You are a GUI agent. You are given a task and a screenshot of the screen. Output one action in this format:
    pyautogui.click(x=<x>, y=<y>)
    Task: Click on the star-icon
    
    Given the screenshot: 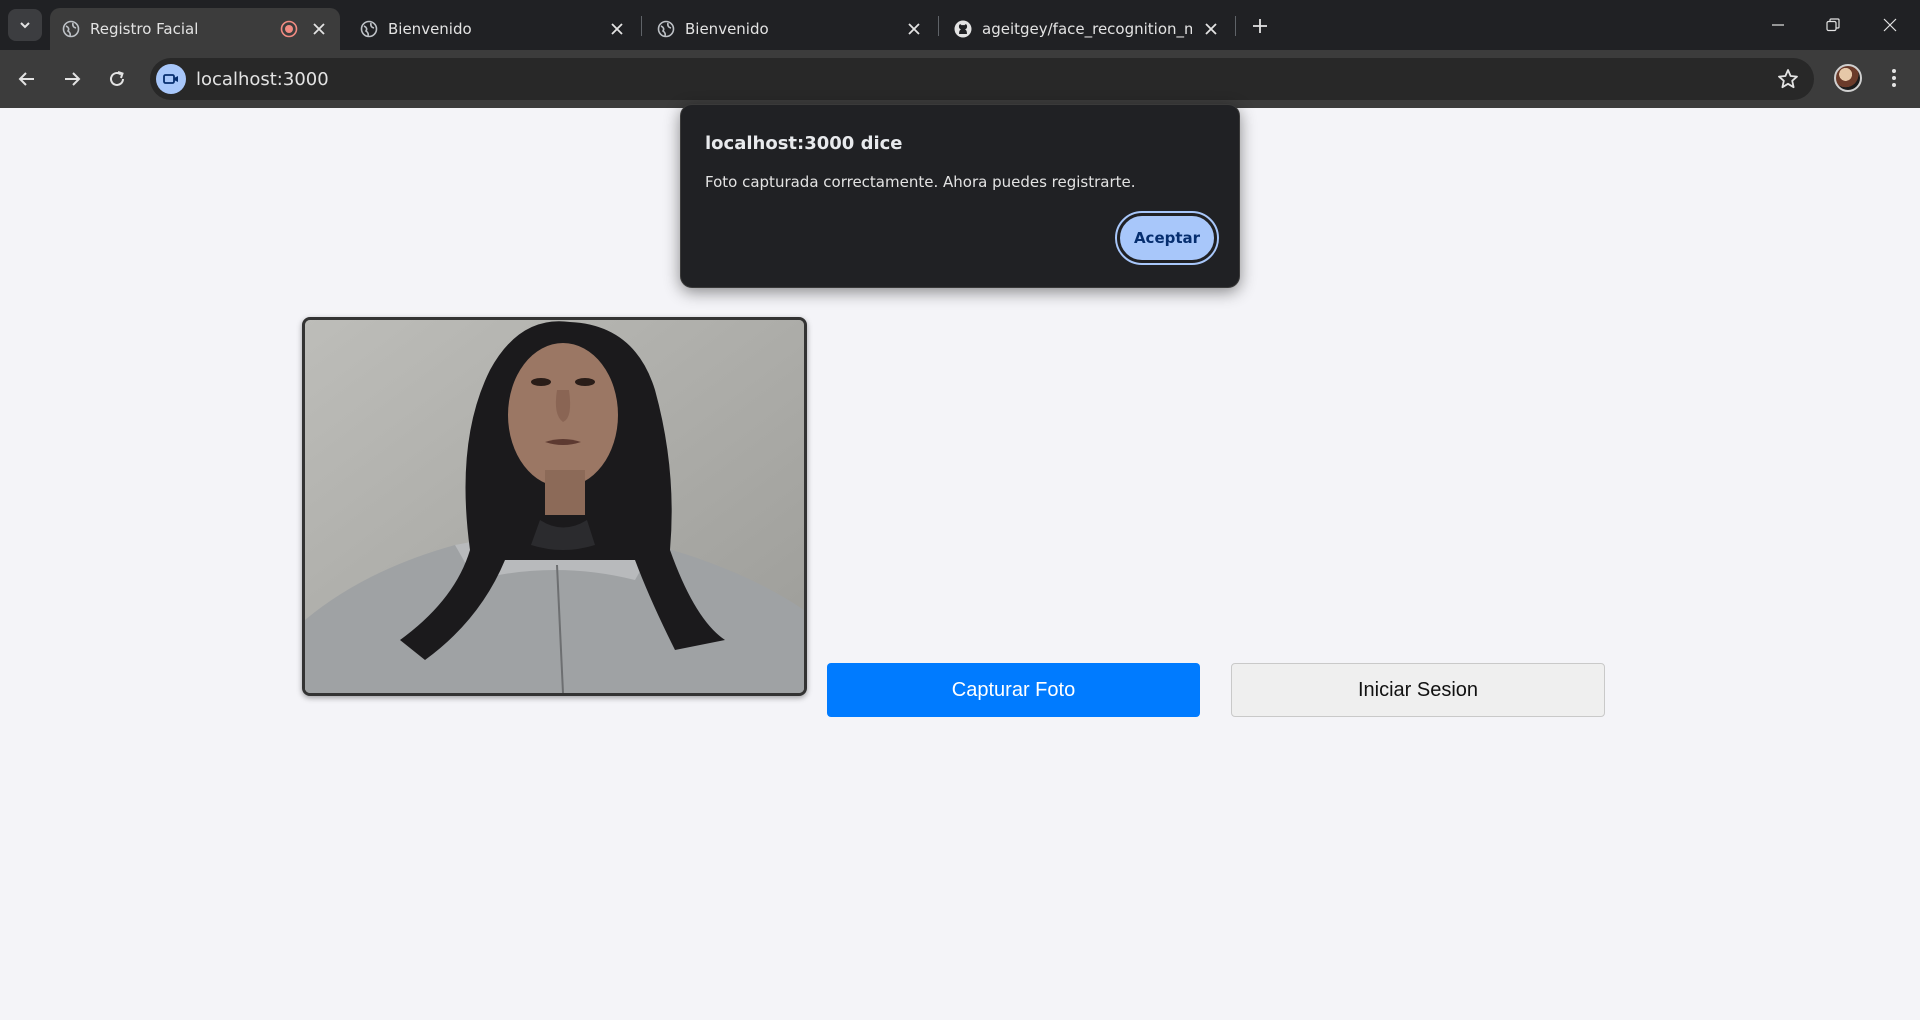 What is the action you would take?
    pyautogui.click(x=1788, y=79)
    